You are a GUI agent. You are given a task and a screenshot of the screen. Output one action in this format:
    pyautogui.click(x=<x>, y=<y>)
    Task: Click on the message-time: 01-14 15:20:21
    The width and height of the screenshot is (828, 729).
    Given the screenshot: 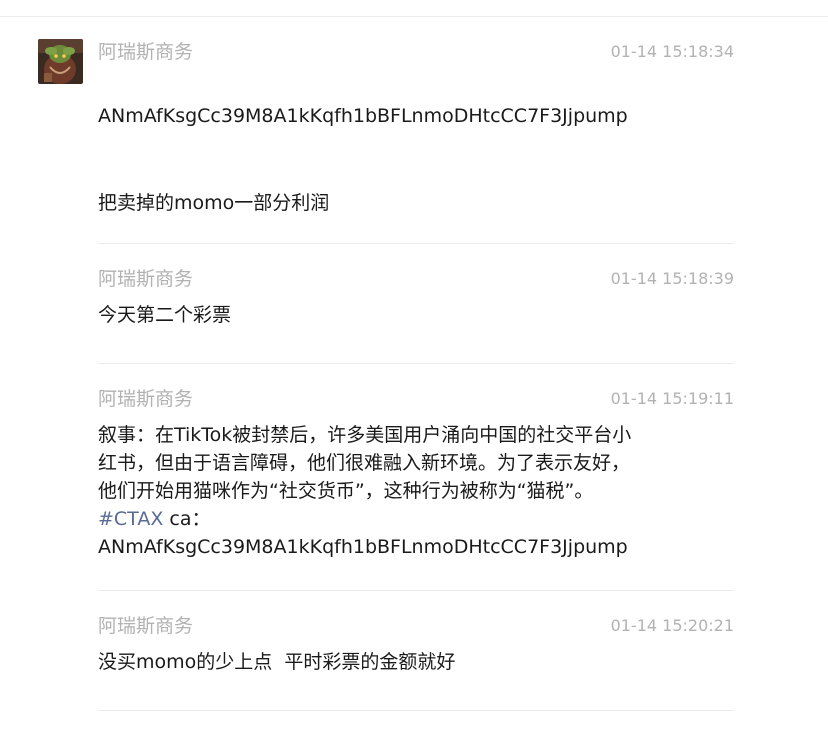 What is the action you would take?
    pyautogui.click(x=672, y=625)
    